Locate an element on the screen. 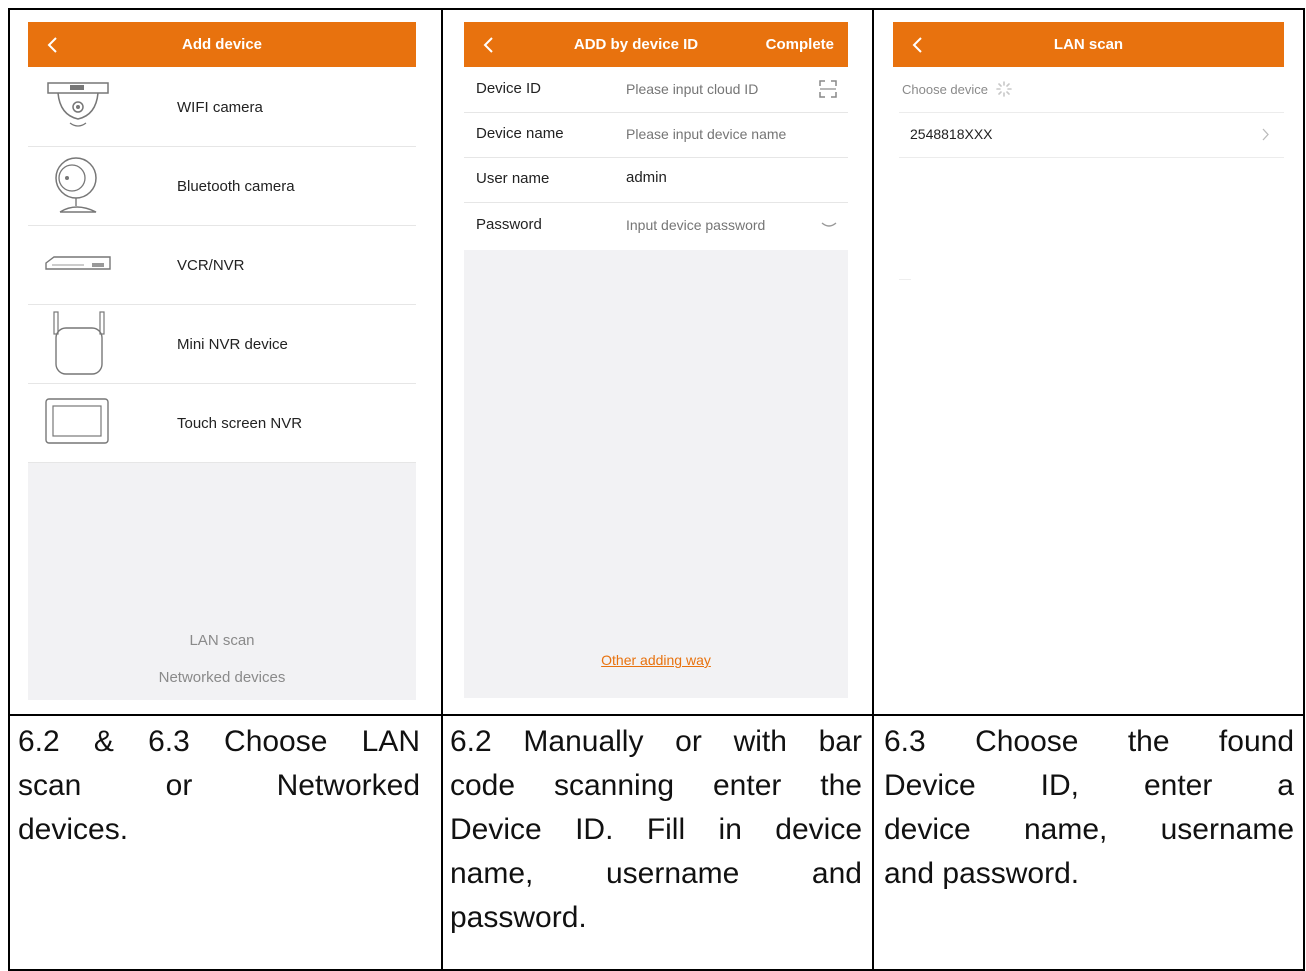  found-device-row: 2548818XXX is located at coordinates (1091, 135).